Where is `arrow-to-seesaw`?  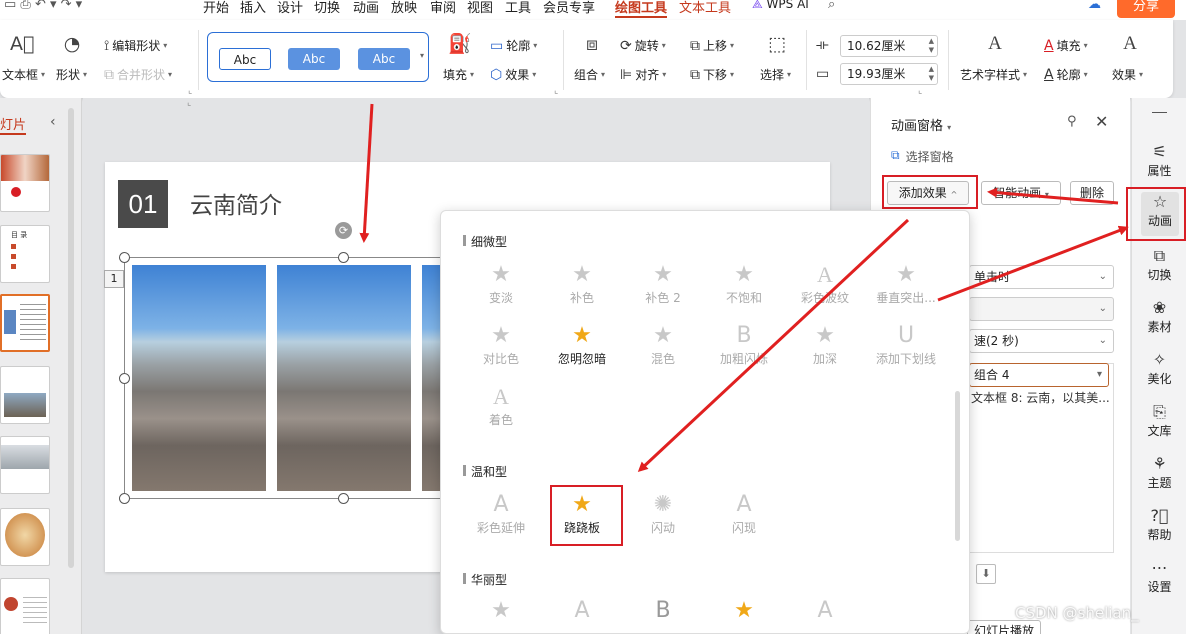
arrow-to-seesaw is located at coordinates (773, 345).